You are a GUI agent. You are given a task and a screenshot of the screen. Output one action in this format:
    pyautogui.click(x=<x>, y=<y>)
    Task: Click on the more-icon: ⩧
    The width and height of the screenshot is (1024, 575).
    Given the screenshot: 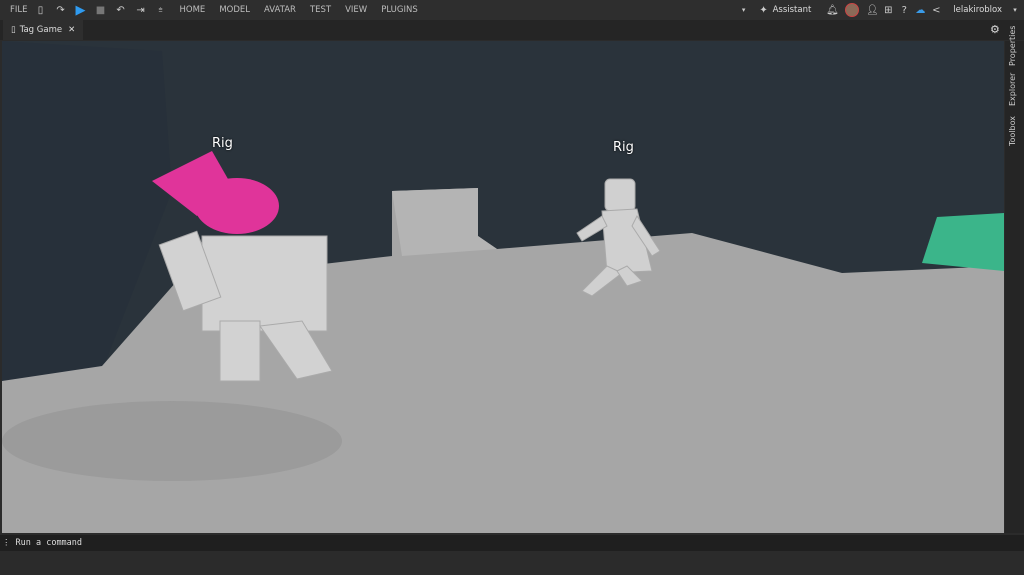 What is the action you would take?
    pyautogui.click(x=161, y=10)
    